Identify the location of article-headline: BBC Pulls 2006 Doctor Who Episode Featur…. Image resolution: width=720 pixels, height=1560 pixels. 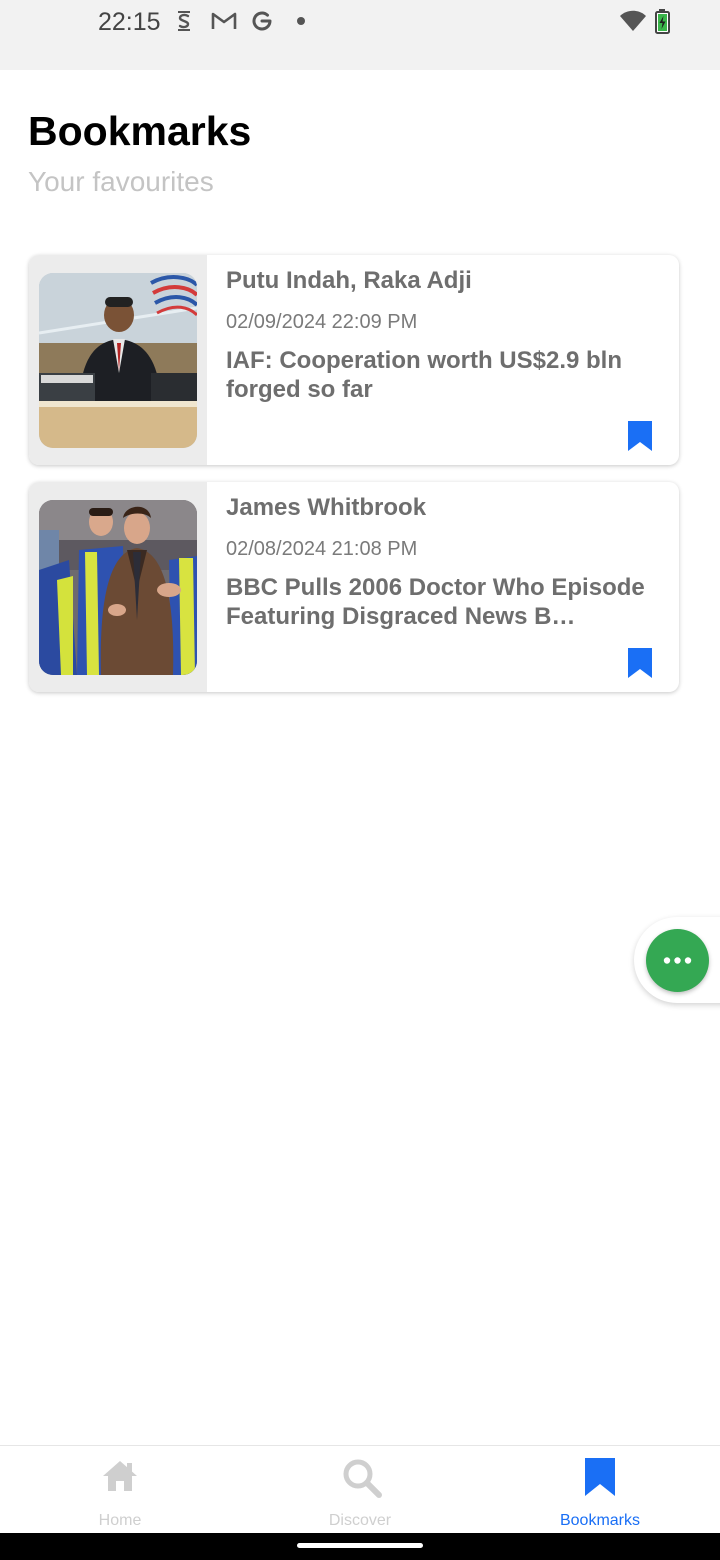
(444, 602).